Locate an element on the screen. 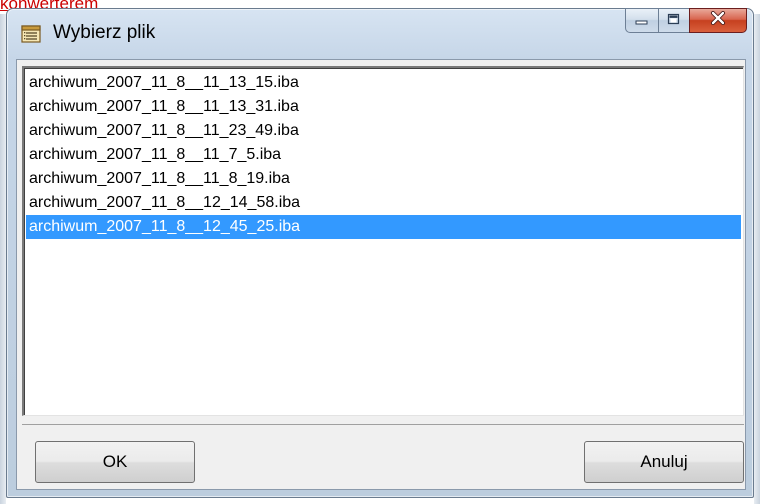 The image size is (760, 504). list-item: archiwum_2007_11_8__11_7_5.iba is located at coordinates (383, 155).